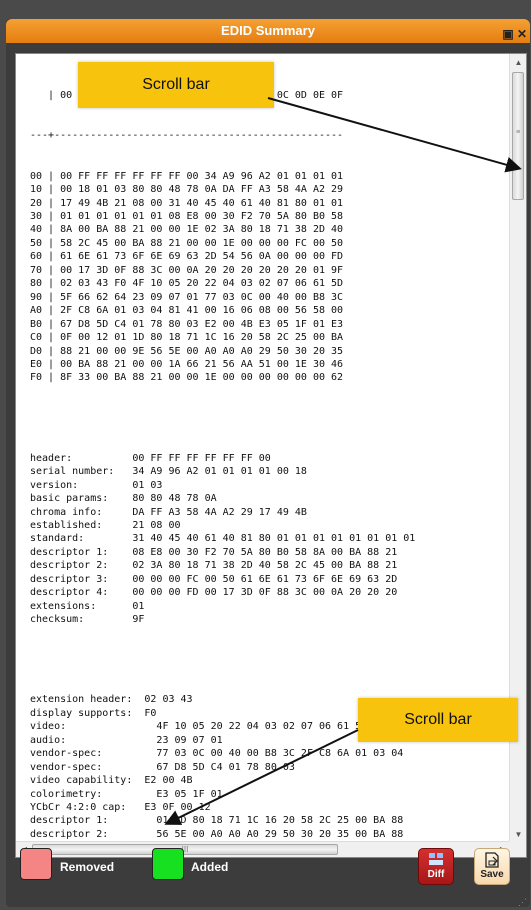 Image resolution: width=531 pixels, height=910 pixels. Describe the element at coordinates (36, 864) in the screenshot. I see `removed-color-swatch` at that location.